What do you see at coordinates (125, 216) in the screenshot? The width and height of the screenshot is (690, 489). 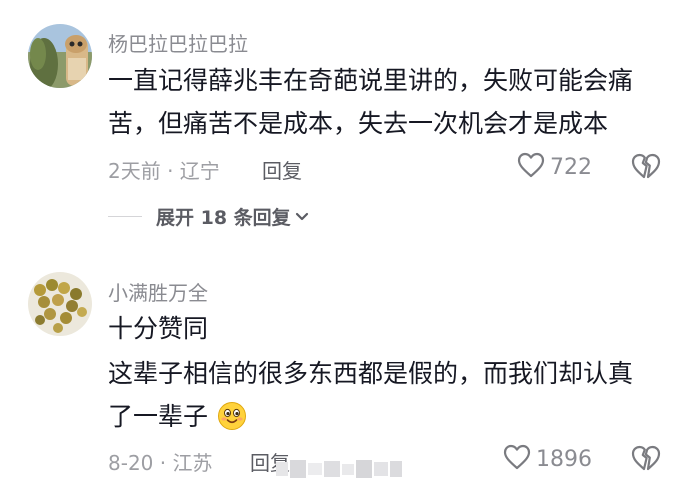 I see `divider` at bounding box center [125, 216].